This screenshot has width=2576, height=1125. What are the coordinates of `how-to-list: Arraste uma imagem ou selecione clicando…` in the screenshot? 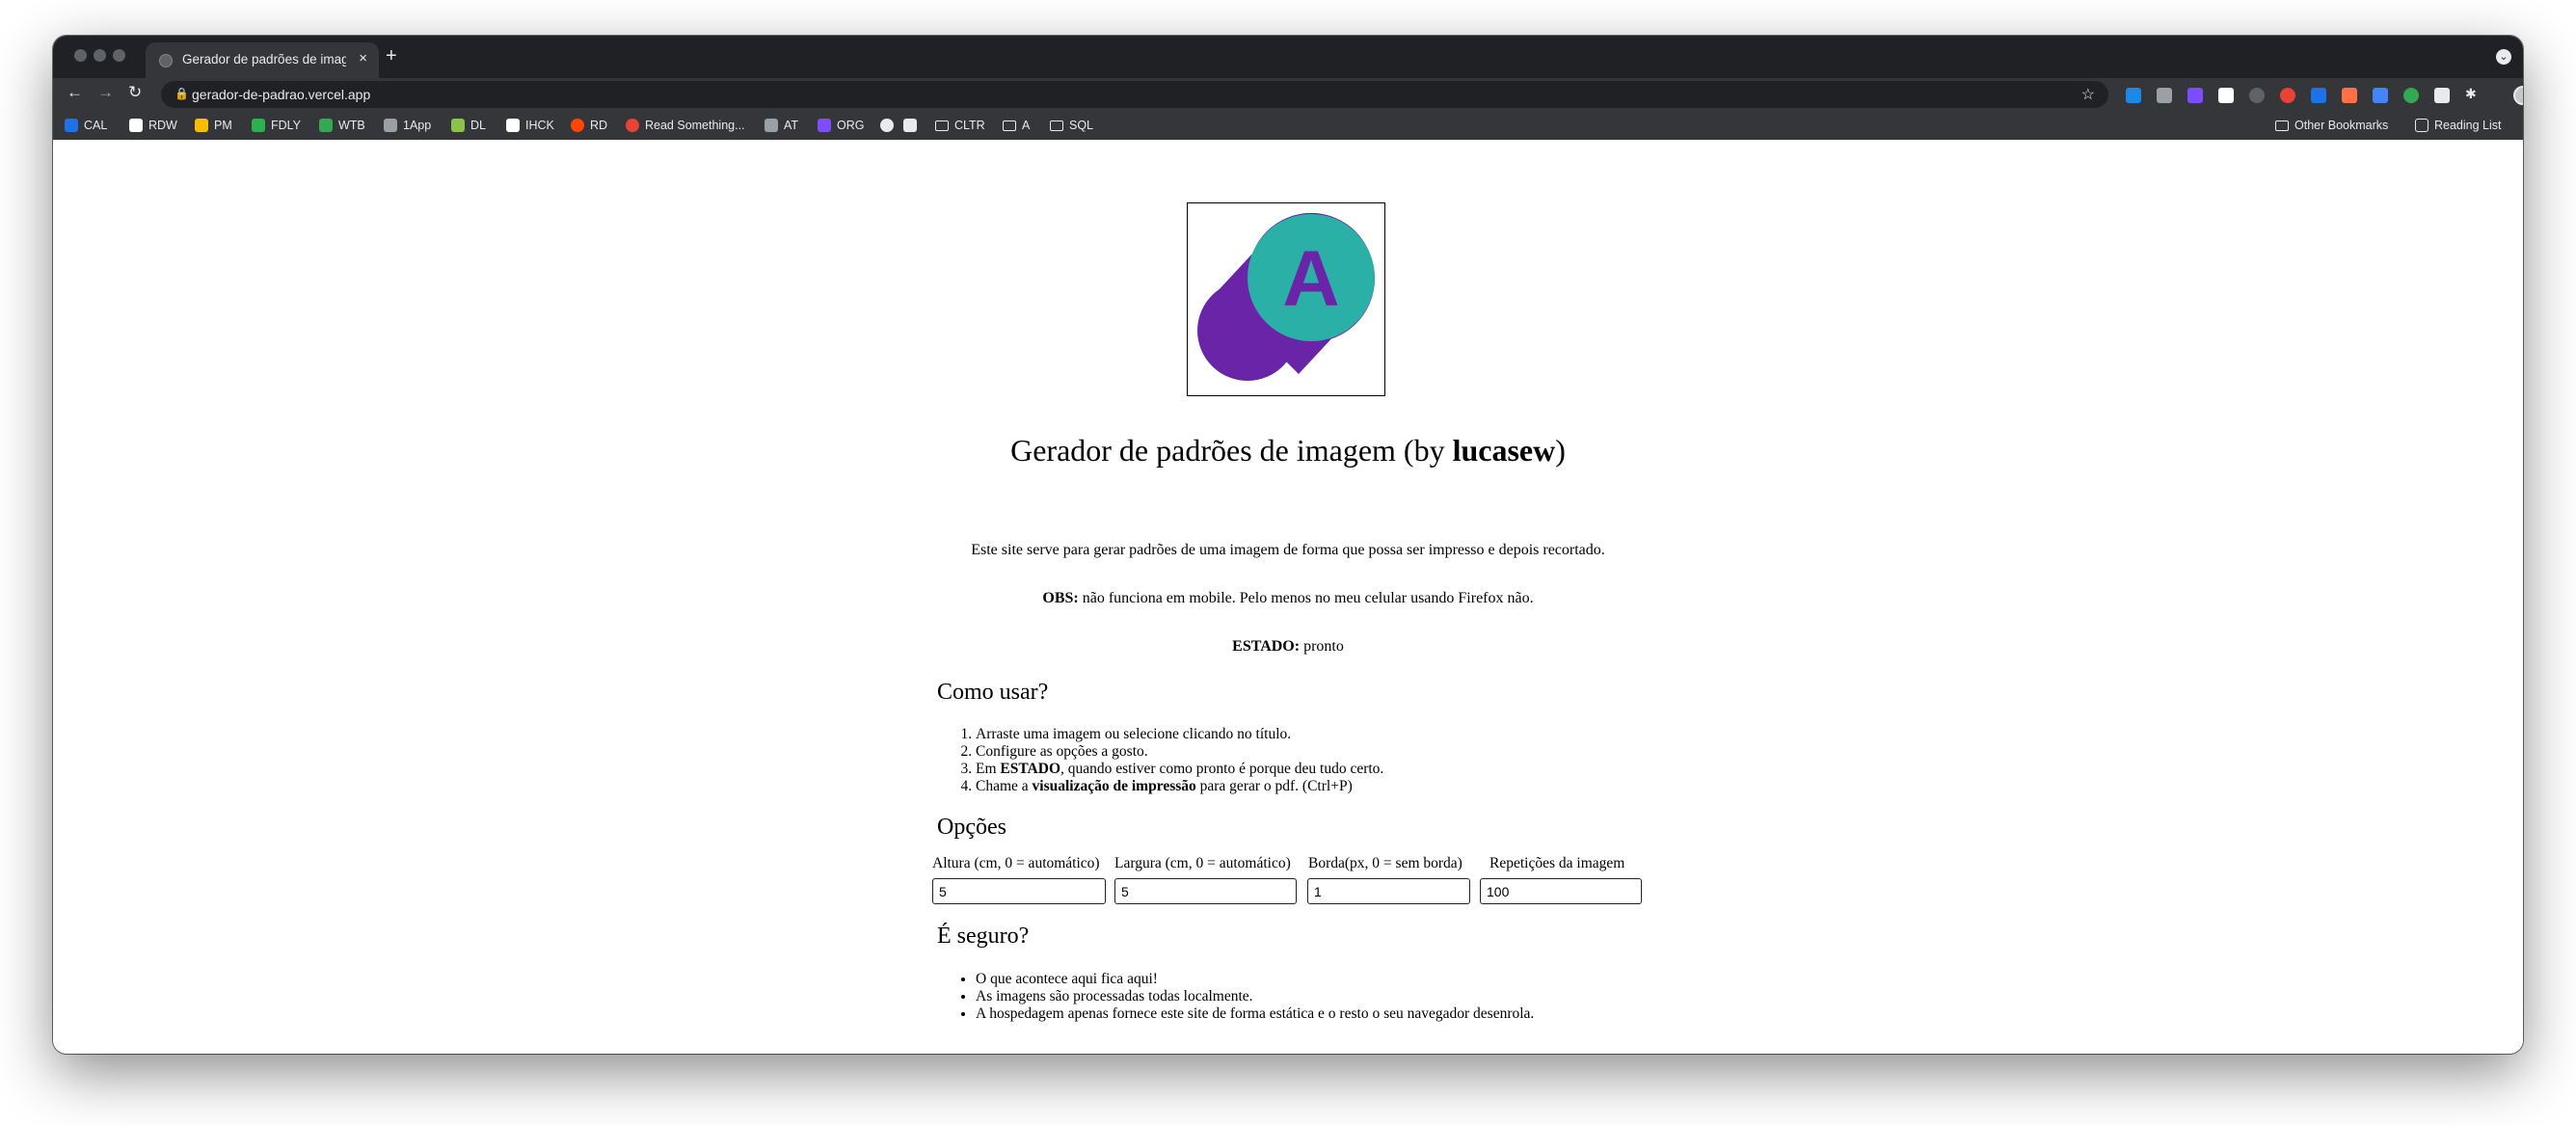 It's located at (1180, 760).